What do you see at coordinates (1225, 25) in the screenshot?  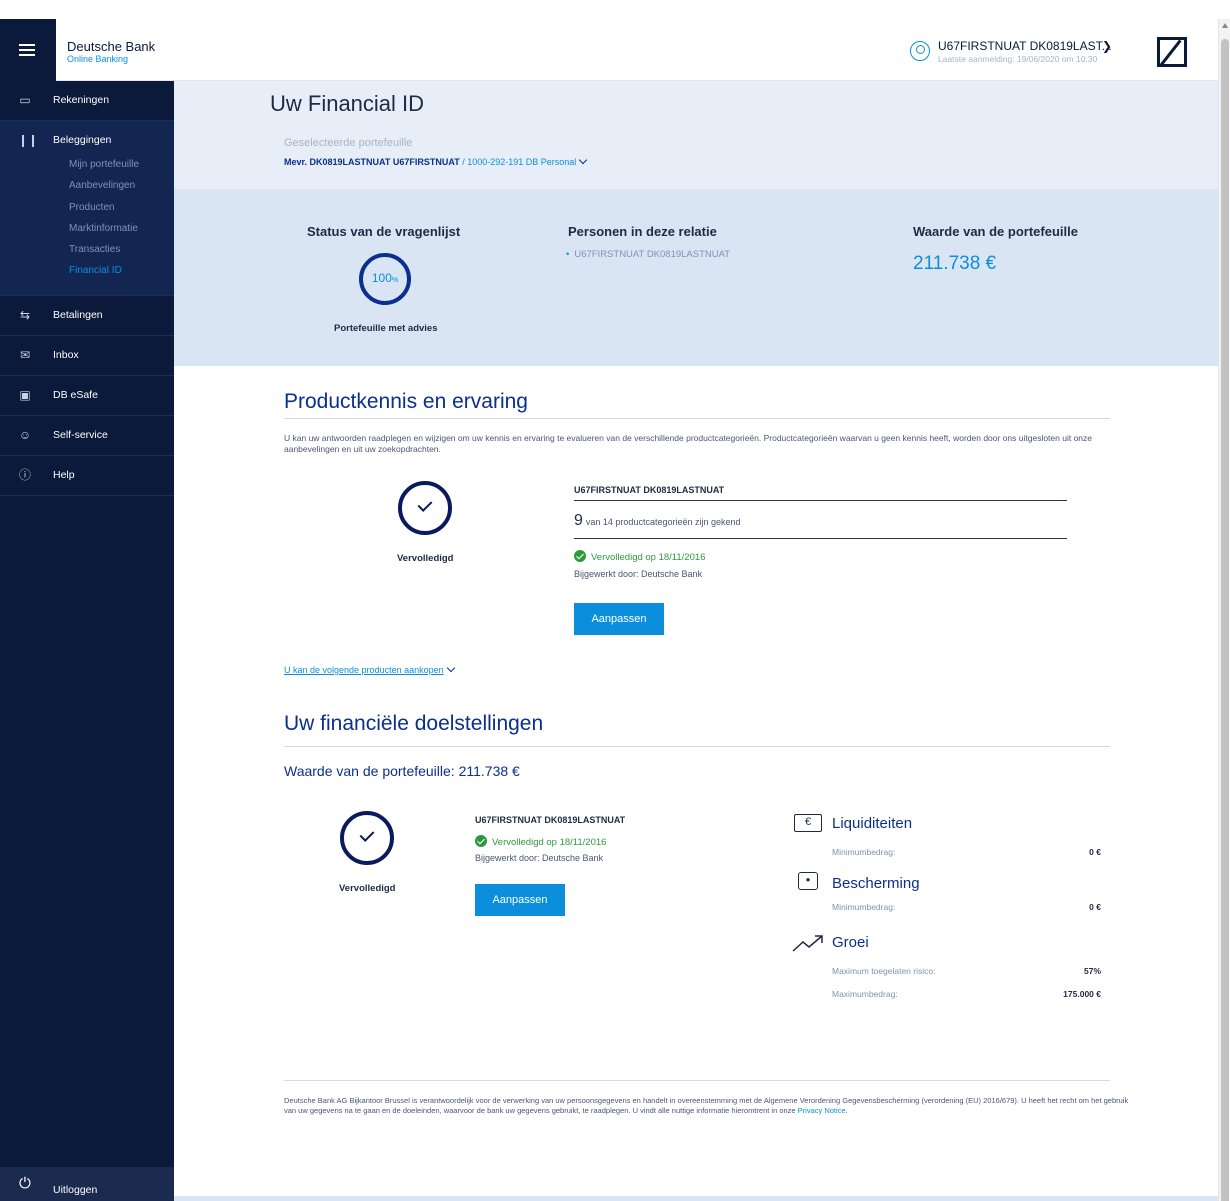 I see `scroll-up-icon` at bounding box center [1225, 25].